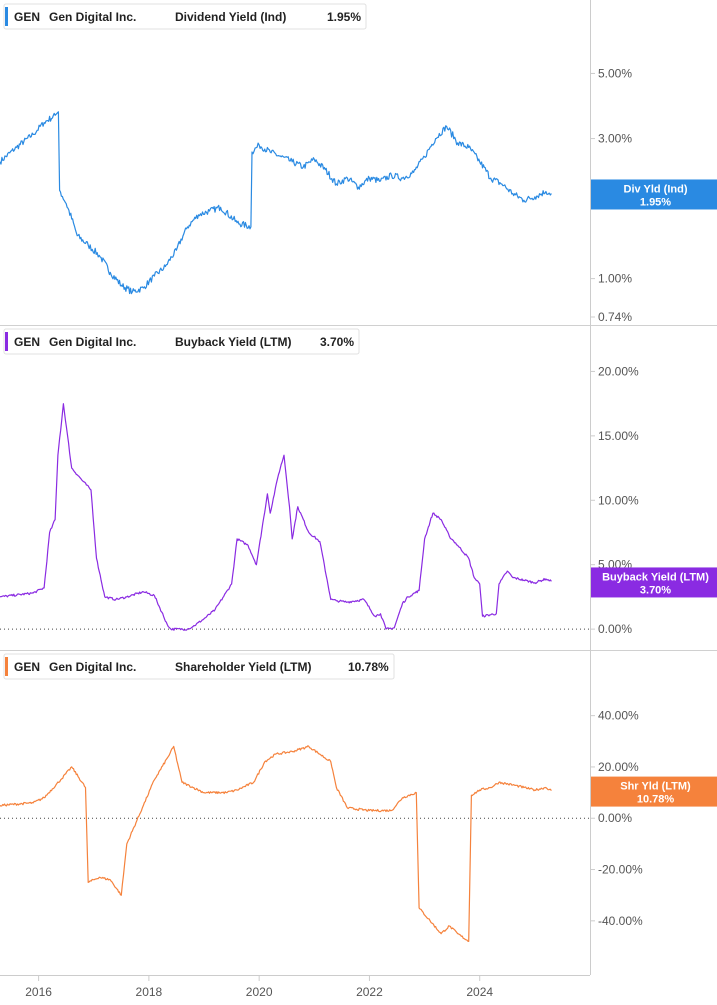  What do you see at coordinates (369, 992) in the screenshot?
I see `x-tick-label: 2022` at bounding box center [369, 992].